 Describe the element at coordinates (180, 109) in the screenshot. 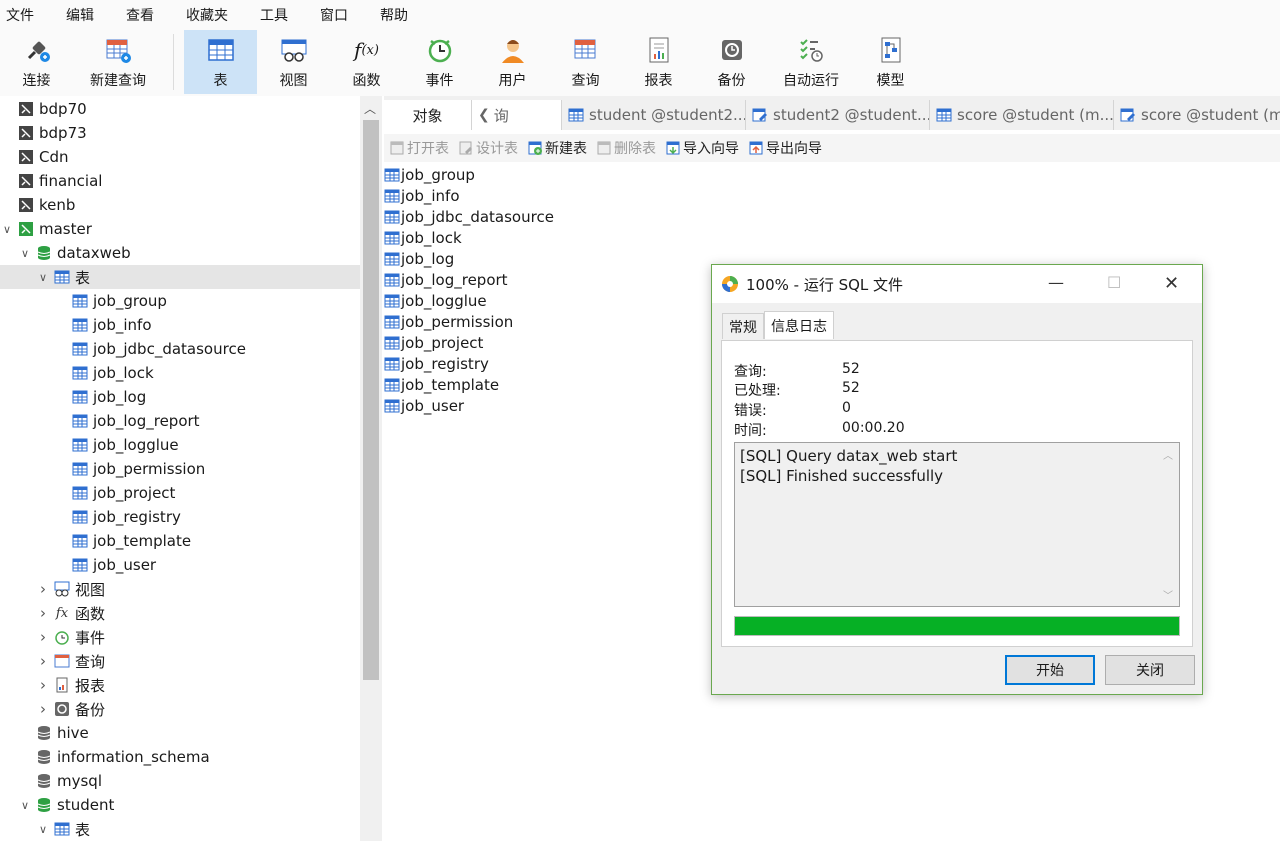

I see `tree-connection: bdp70` at that location.